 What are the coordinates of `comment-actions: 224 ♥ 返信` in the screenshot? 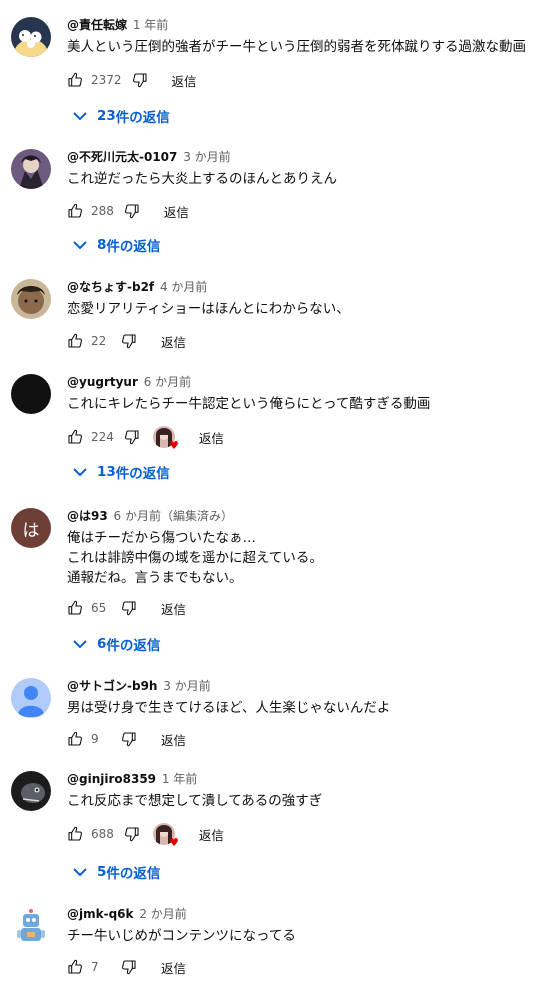 It's located at (145, 438).